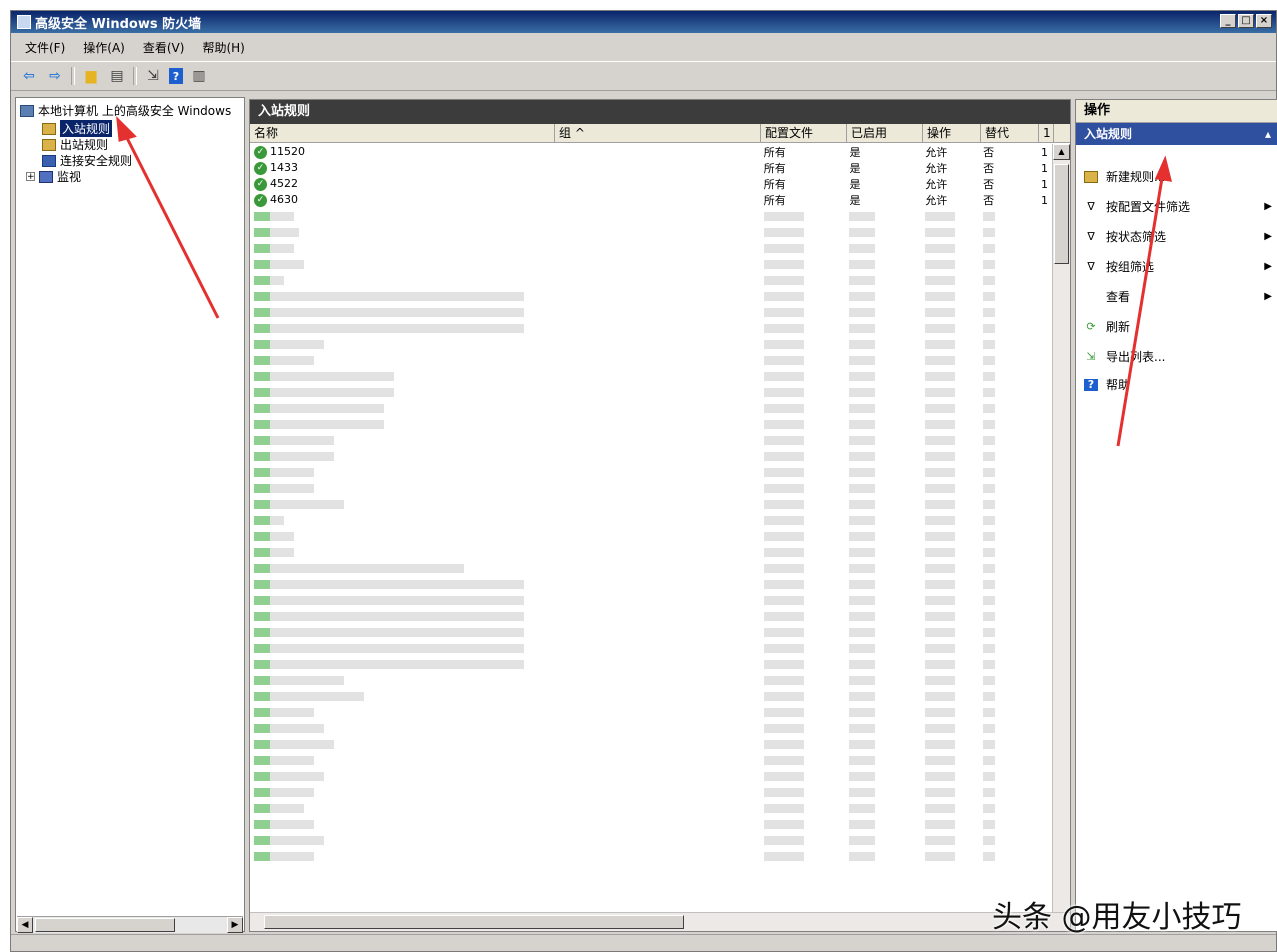  Describe the element at coordinates (1061, 528) in the screenshot. I see `list-vertical-scrollbar: ▲` at that location.